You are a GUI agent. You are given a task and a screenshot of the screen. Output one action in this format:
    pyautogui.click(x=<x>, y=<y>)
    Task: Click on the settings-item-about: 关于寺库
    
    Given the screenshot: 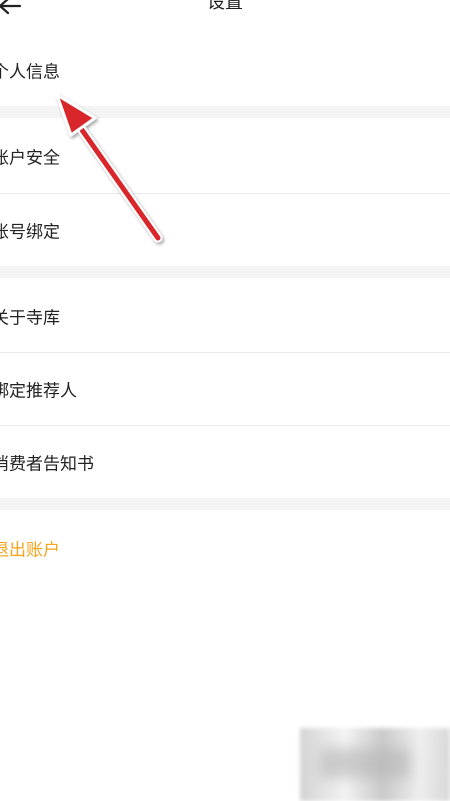 What is the action you would take?
    pyautogui.click(x=225, y=316)
    